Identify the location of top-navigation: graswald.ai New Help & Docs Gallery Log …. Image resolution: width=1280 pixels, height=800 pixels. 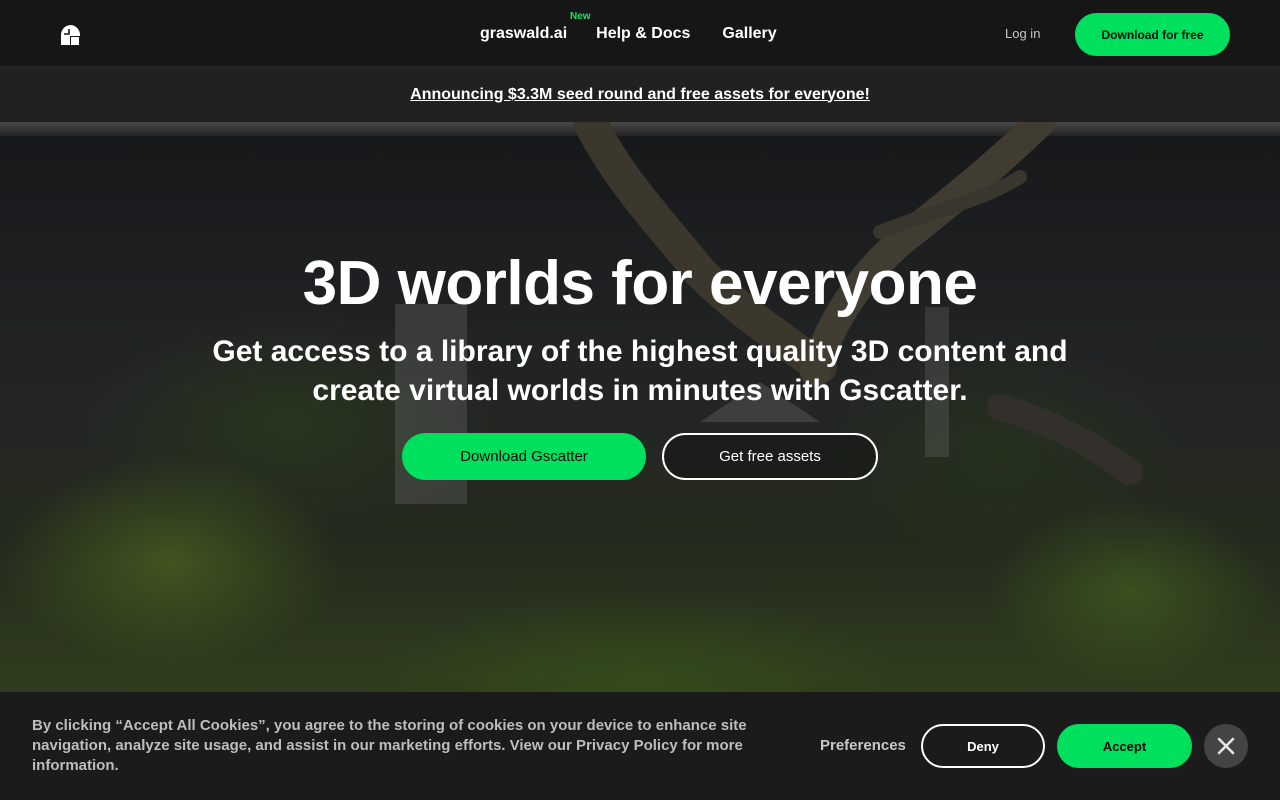
(640, 33).